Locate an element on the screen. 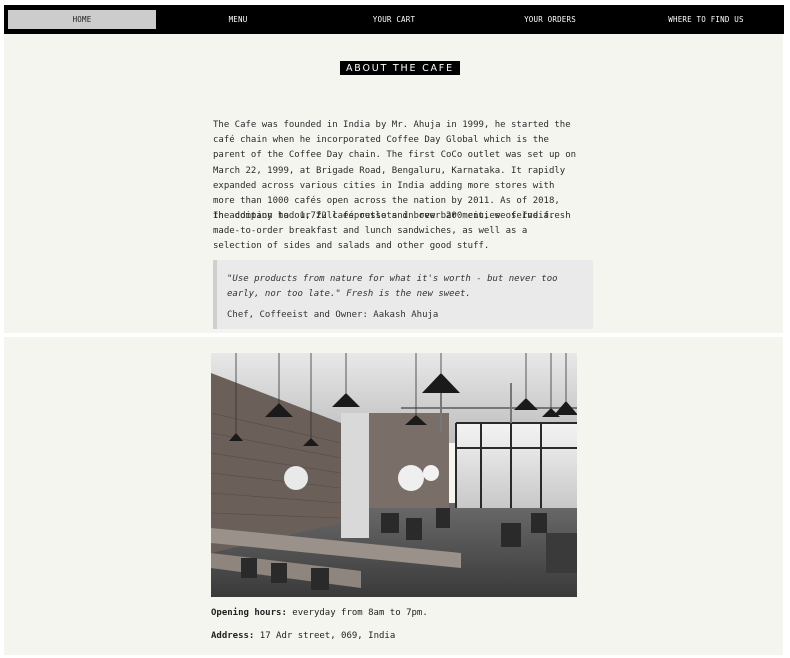 The width and height of the screenshot is (790, 658). opening-hours-value: everyday from 8am to 7pm. is located at coordinates (357, 613).